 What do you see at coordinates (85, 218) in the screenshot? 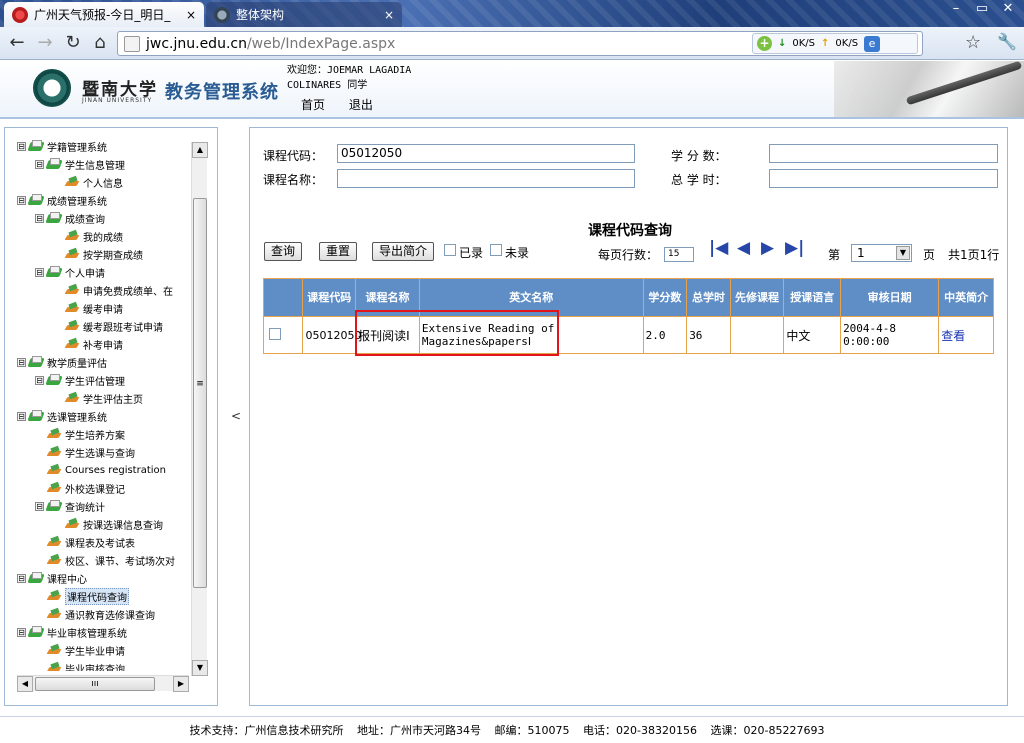
I see `tree-node-label: 成绩查询` at bounding box center [85, 218].